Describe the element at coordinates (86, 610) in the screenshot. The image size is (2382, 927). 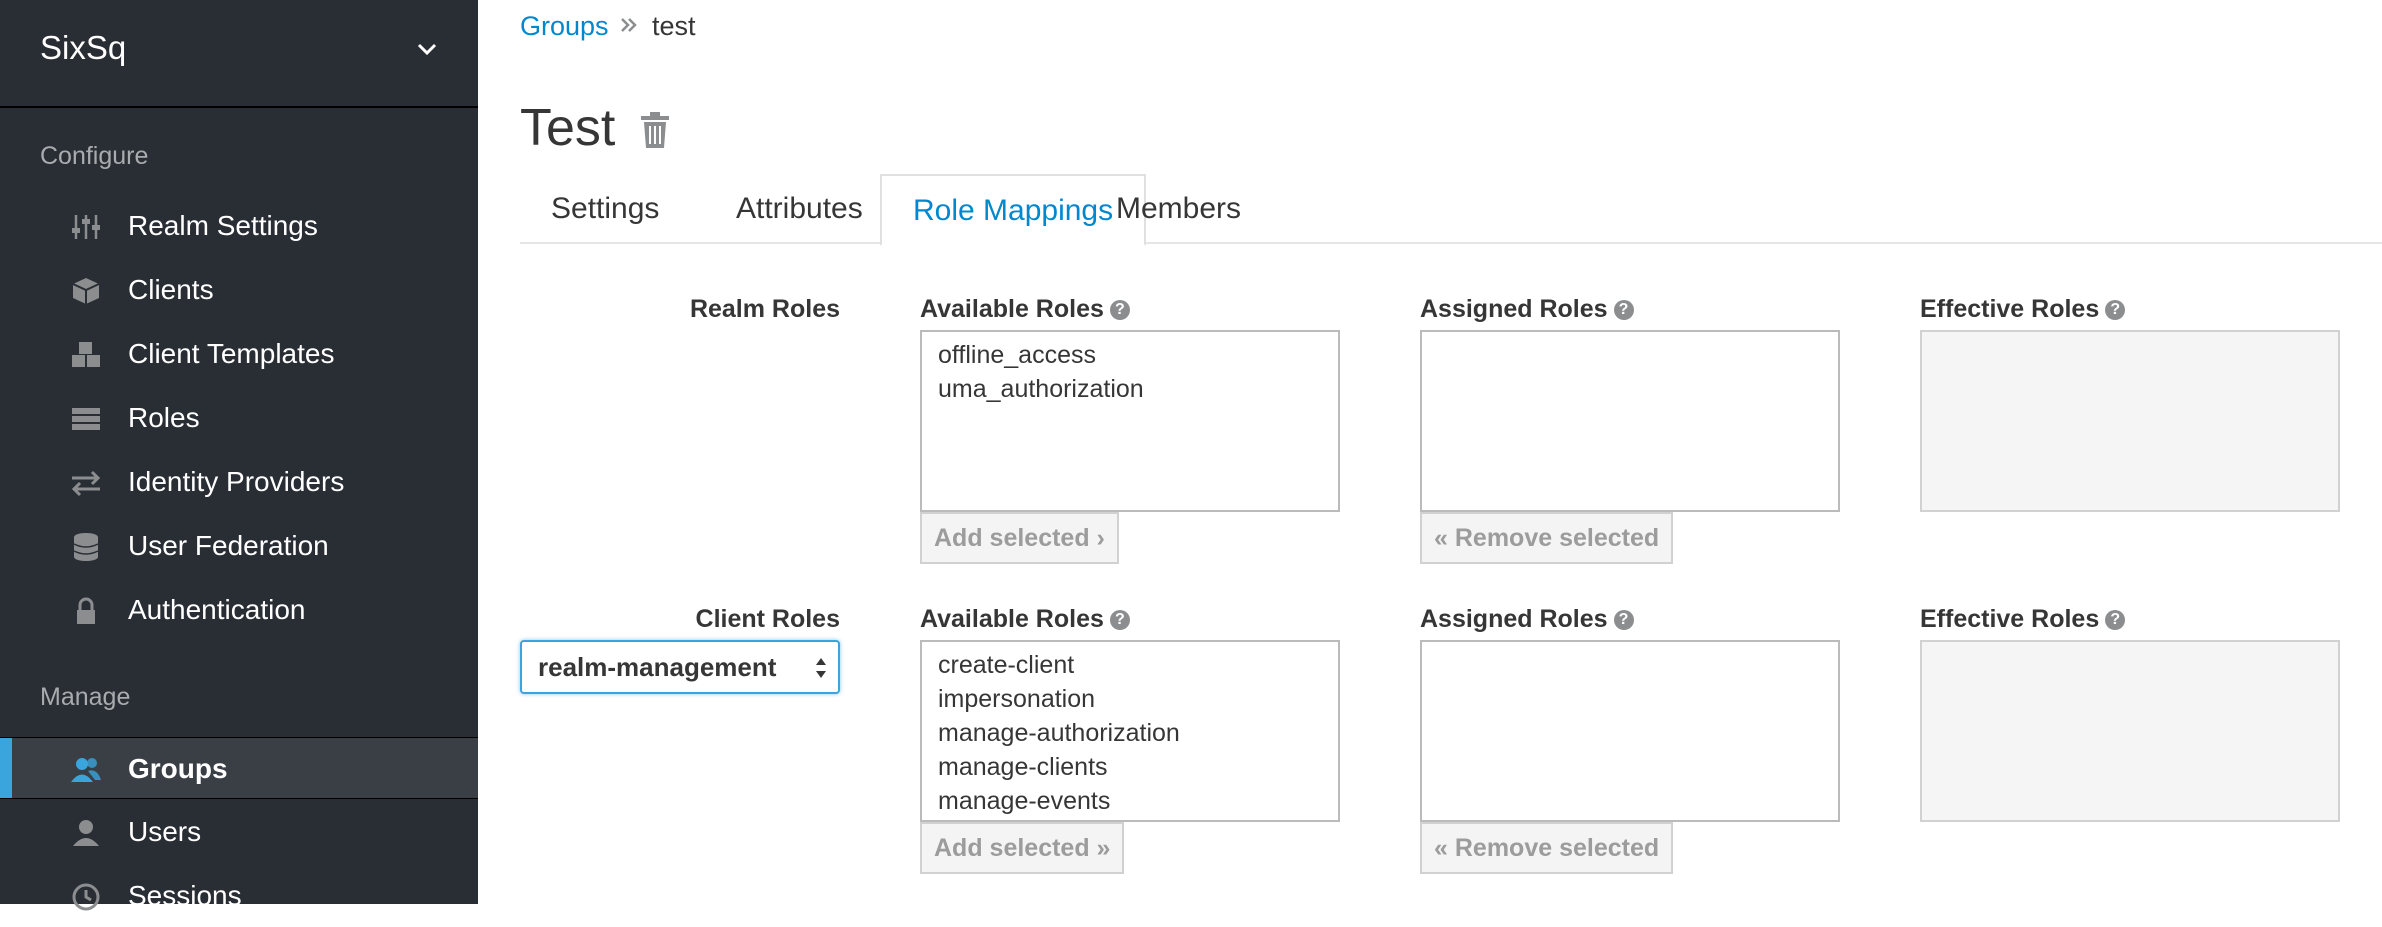
I see `lock-icon` at that location.